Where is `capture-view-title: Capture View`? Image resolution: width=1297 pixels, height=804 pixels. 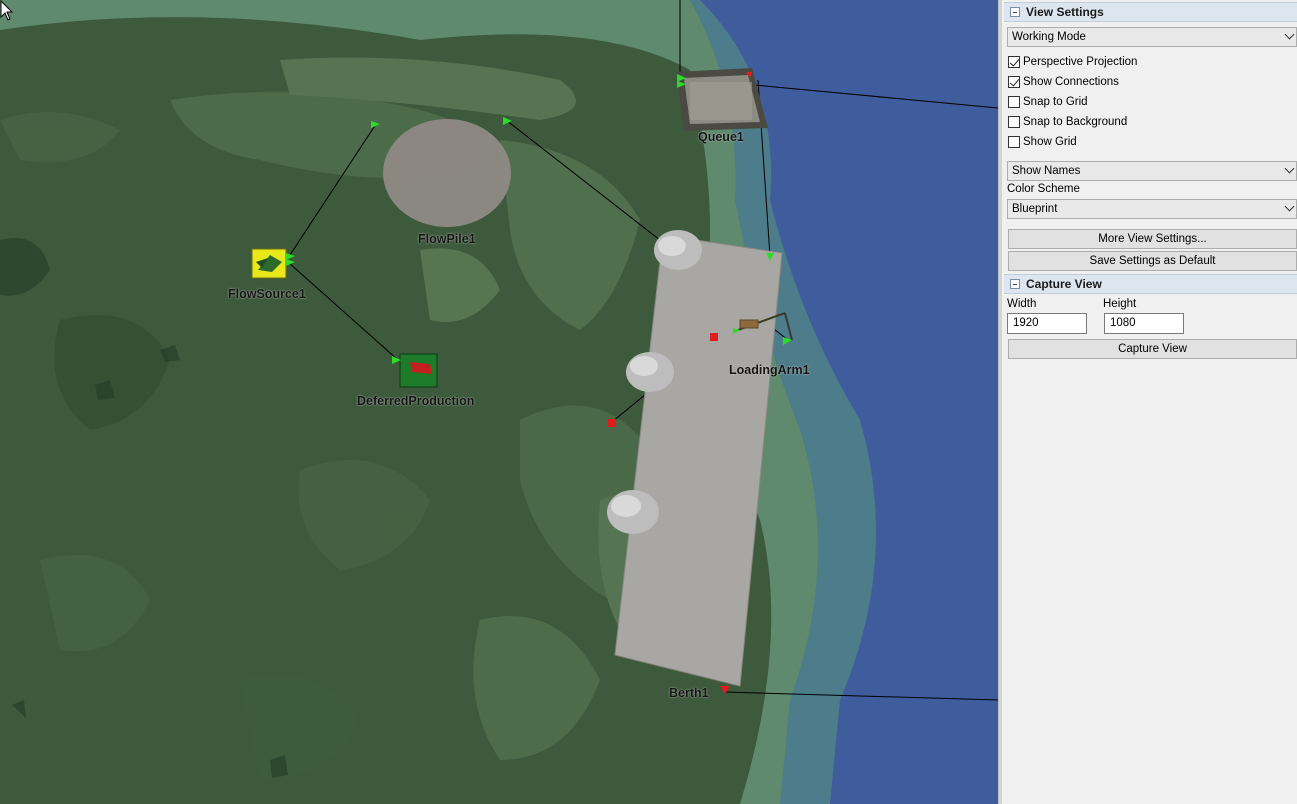
capture-view-title: Capture View is located at coordinates (1064, 284).